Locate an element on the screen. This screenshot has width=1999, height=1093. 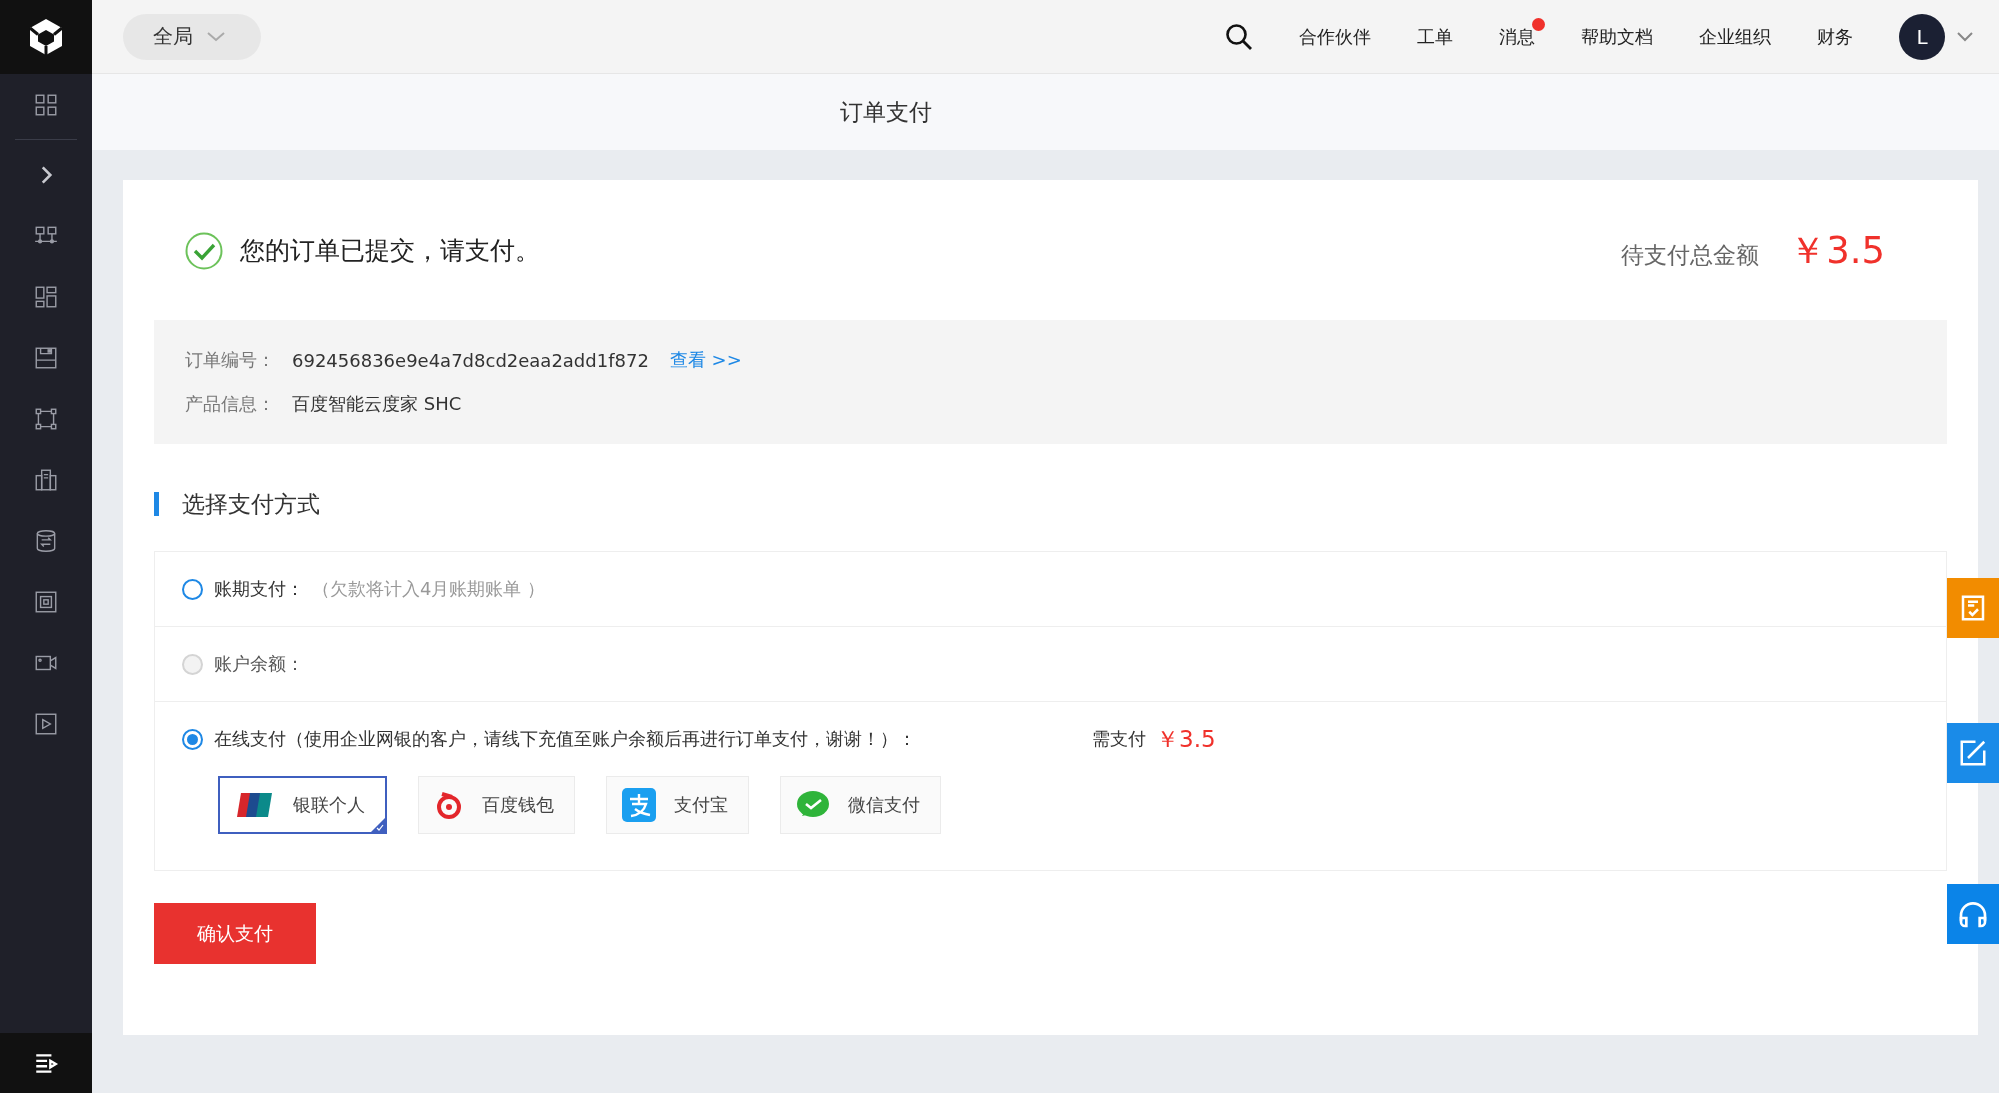
payment-channel-button: 银联个人 is located at coordinates (302, 805).